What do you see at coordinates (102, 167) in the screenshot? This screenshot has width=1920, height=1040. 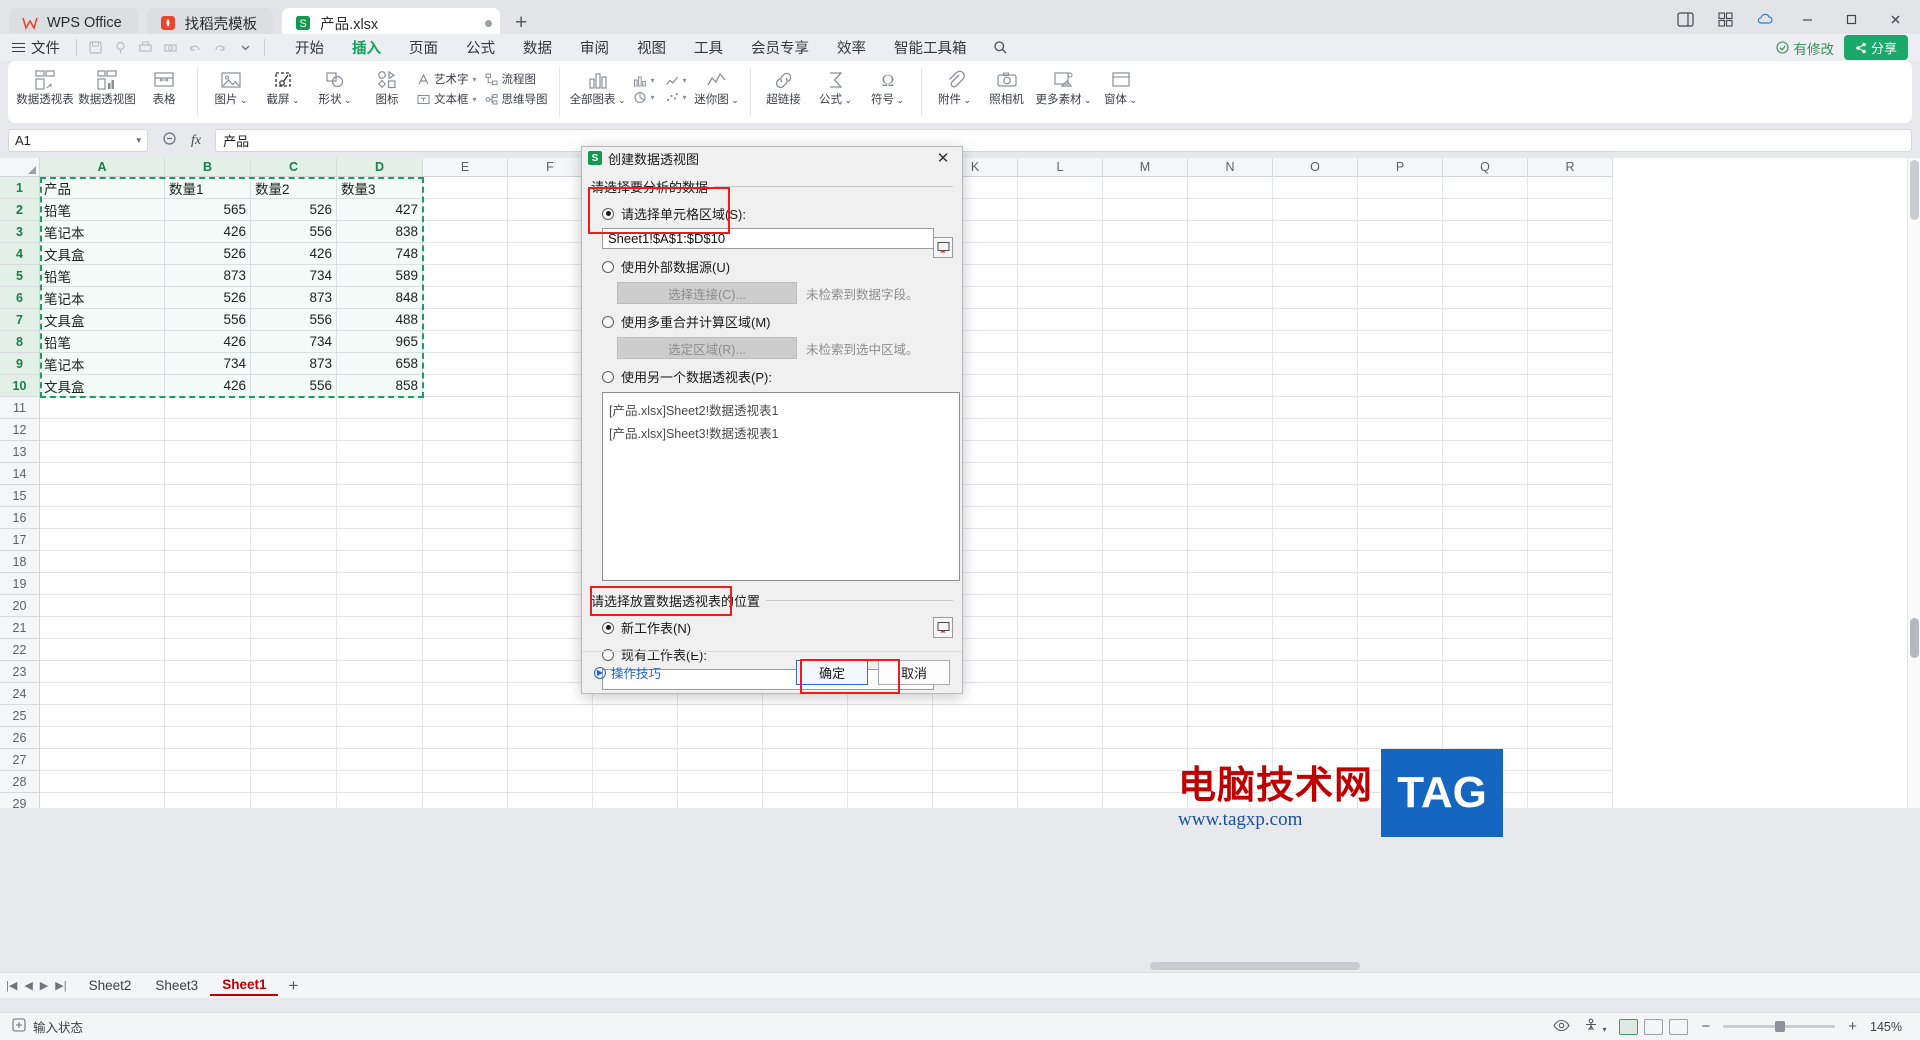 I see `column-header-A: A` at bounding box center [102, 167].